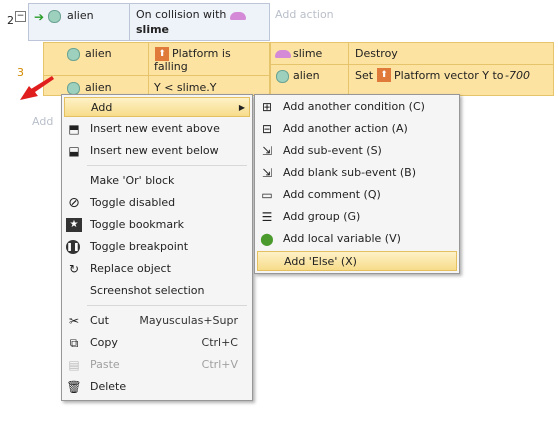  I want to click on collapse-icon: −, so click(20, 16).